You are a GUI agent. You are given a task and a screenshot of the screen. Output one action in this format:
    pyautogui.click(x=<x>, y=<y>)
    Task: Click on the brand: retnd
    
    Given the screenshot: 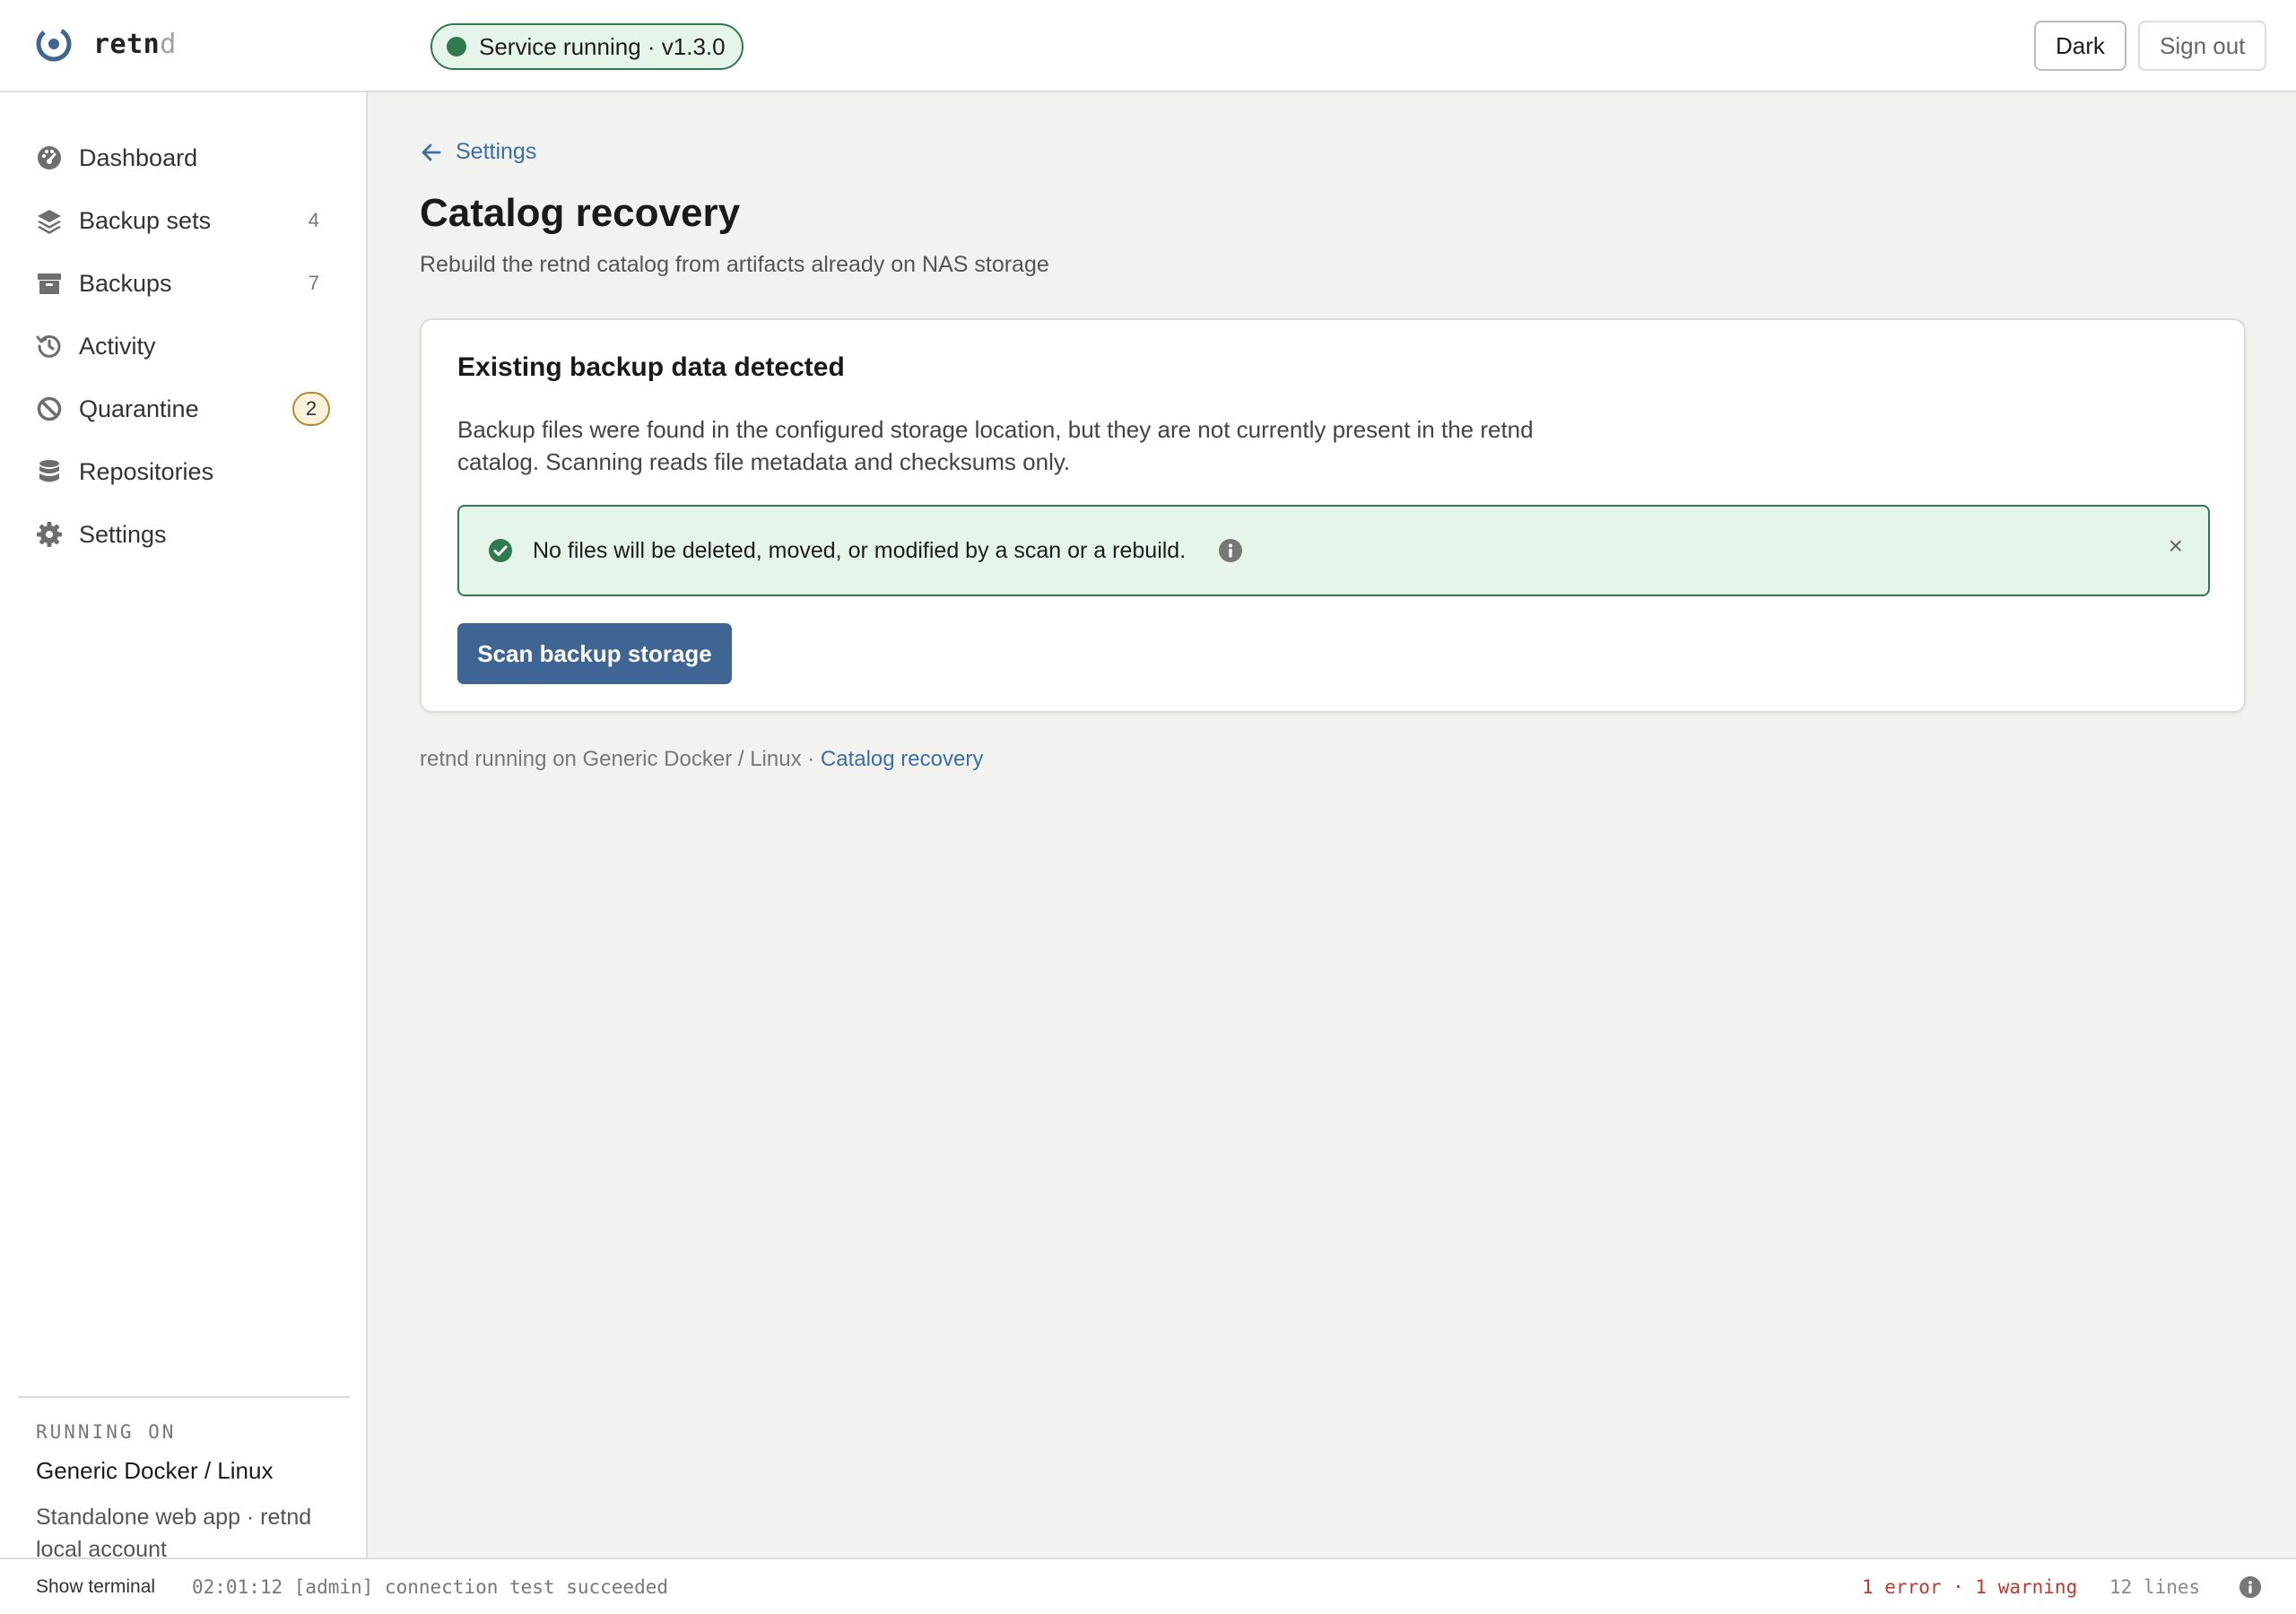 What is the action you would take?
    pyautogui.click(x=105, y=44)
    